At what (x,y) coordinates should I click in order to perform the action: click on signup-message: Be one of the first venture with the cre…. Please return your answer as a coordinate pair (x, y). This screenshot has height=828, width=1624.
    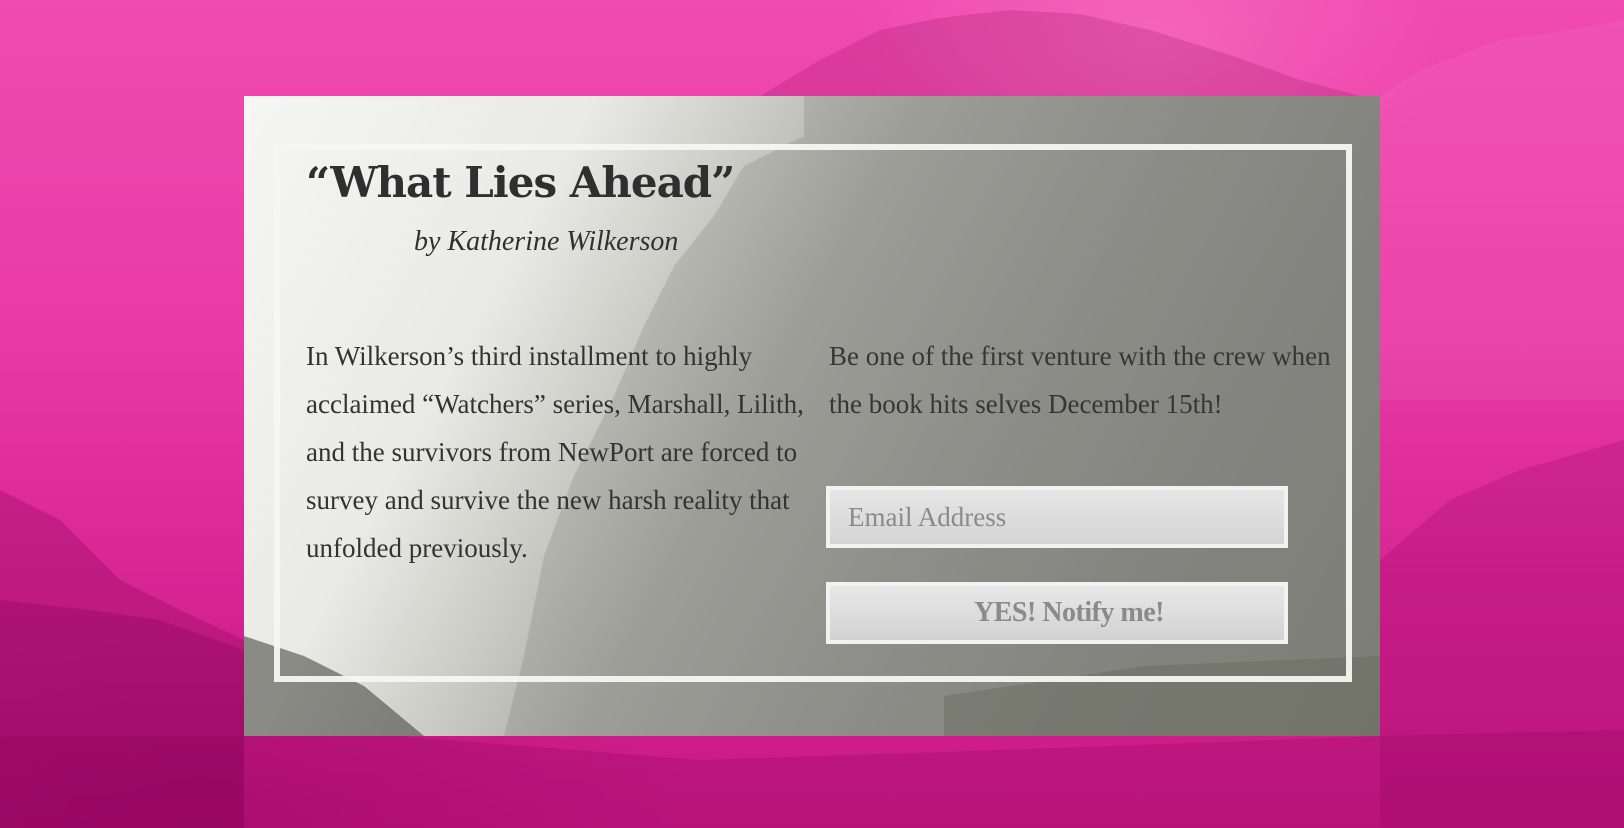
    Looking at the image, I should click on (1080, 380).